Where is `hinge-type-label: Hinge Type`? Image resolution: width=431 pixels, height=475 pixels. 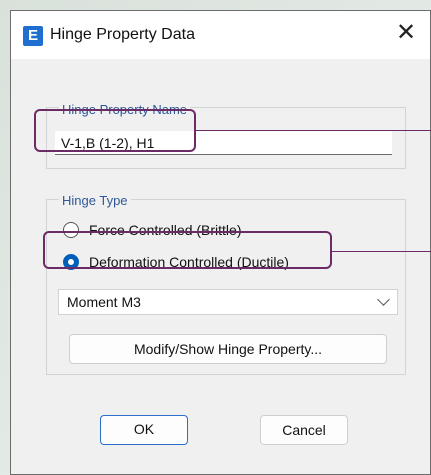
hinge-type-label: Hinge Type is located at coordinates (95, 200).